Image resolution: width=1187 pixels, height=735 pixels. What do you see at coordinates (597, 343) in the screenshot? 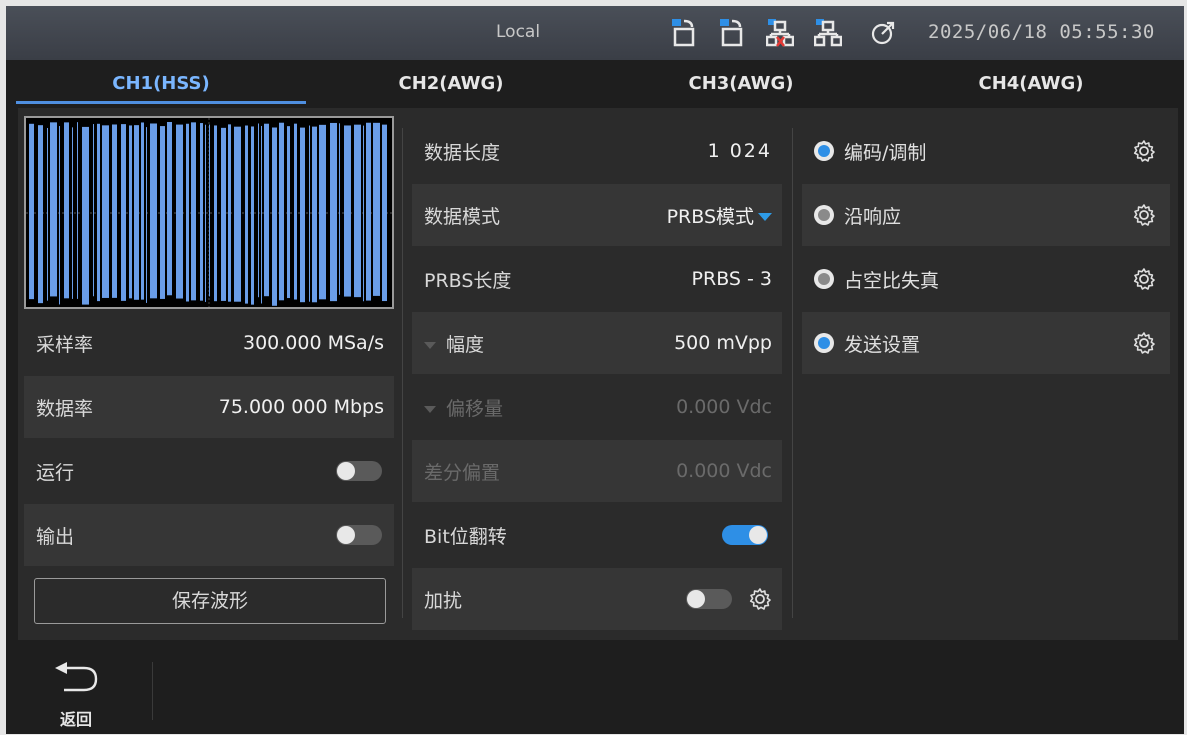
I see `amplitude-row: 幅度 500 mVpp` at bounding box center [597, 343].